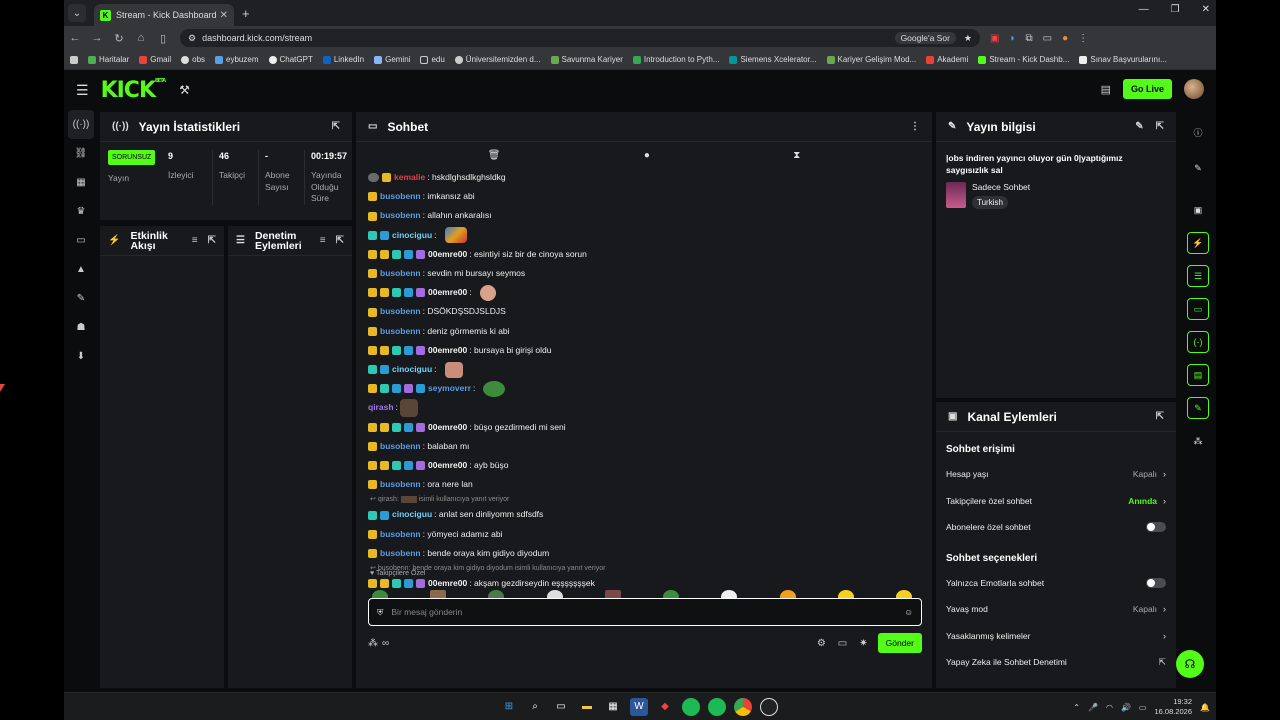 This screenshot has width=1280, height=720. What do you see at coordinates (1198, 441) in the screenshot?
I see `nodes-icon: ⁂` at bounding box center [1198, 441].